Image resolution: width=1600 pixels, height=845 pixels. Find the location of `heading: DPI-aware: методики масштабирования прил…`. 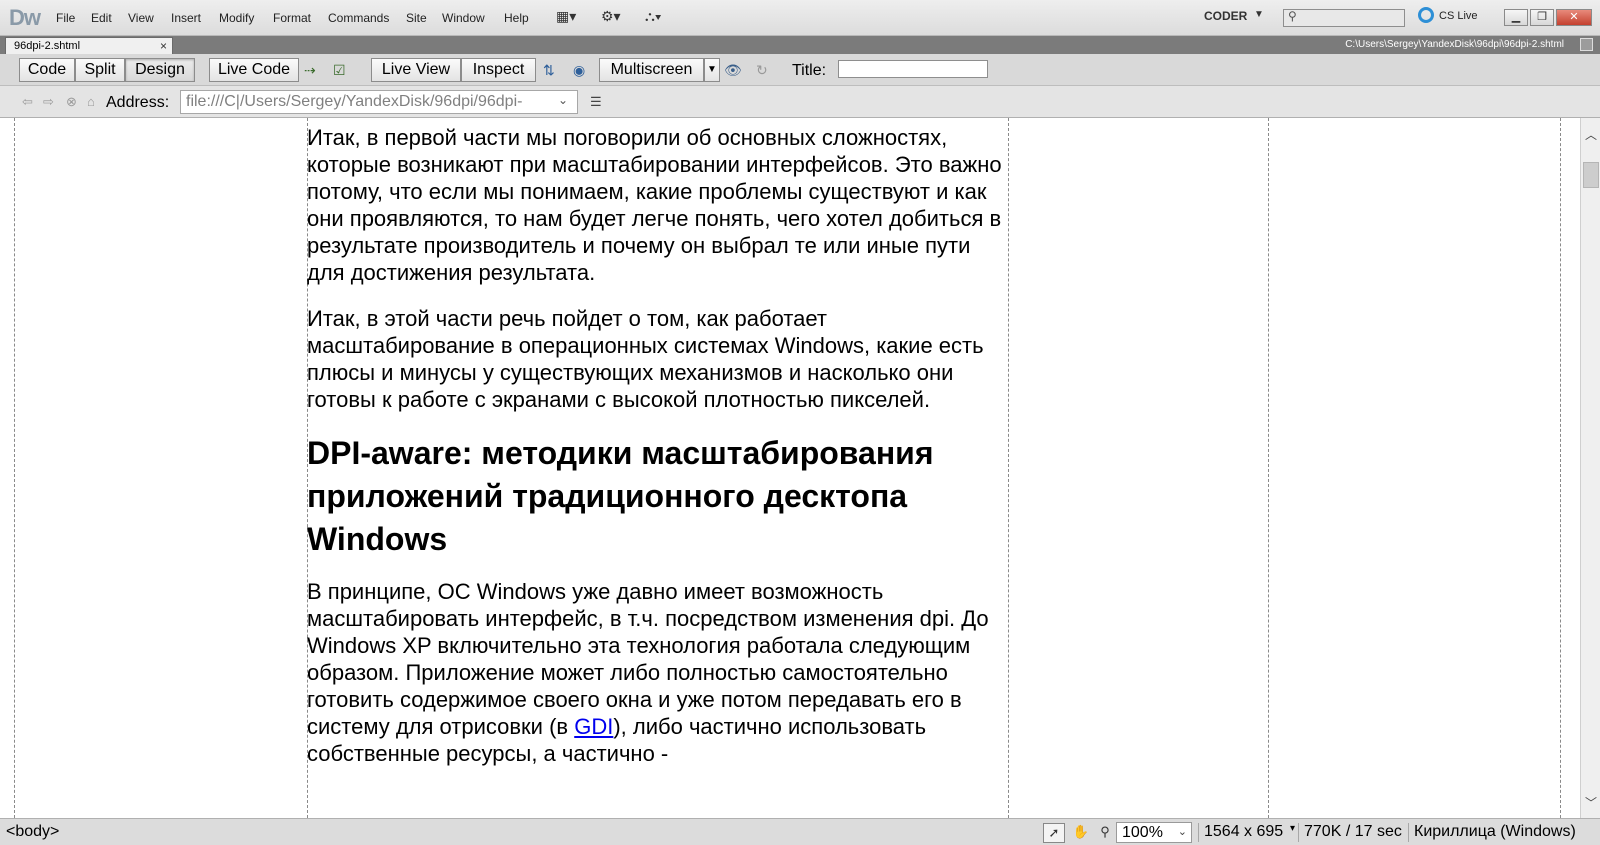

heading: DPI-aware: методики масштабирования прил… is located at coordinates (659, 496).